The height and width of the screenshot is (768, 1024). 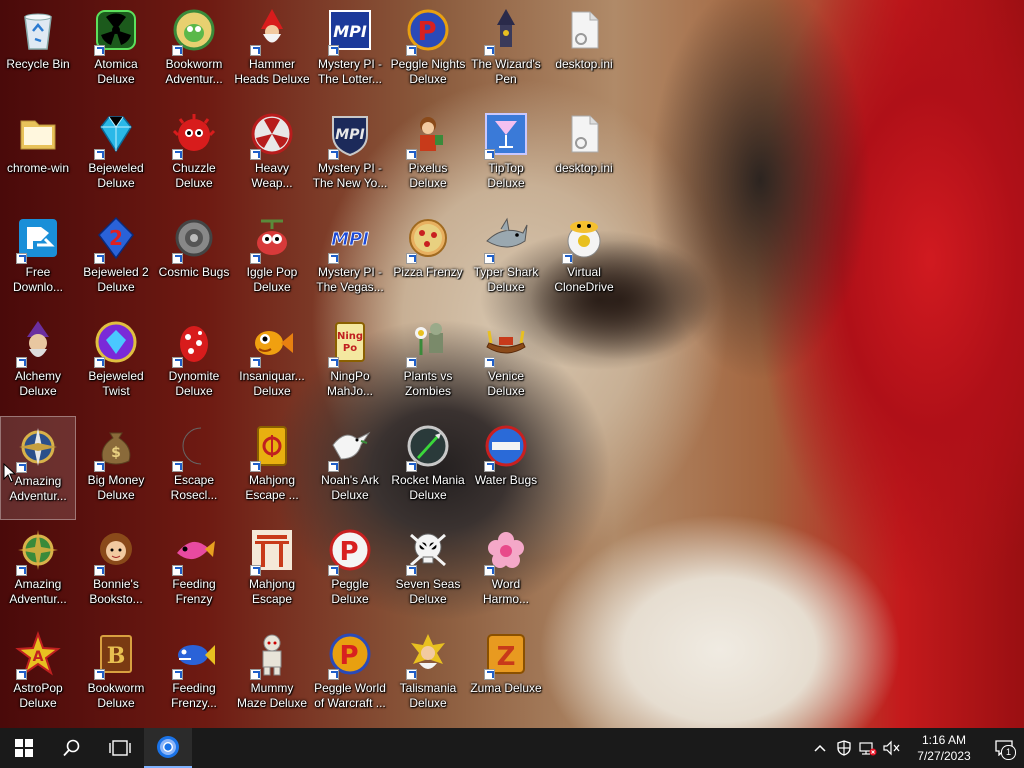 I want to click on svg-text: MPI, so click(x=350, y=239).